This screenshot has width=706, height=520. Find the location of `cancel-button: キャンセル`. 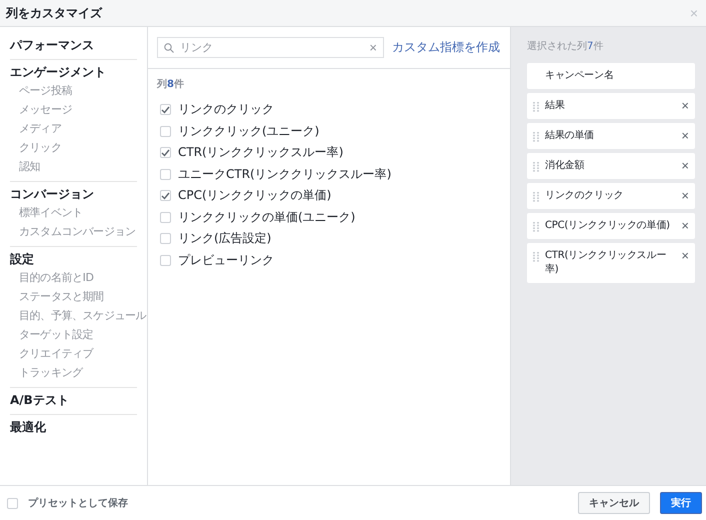

cancel-button: キャンセル is located at coordinates (614, 503).